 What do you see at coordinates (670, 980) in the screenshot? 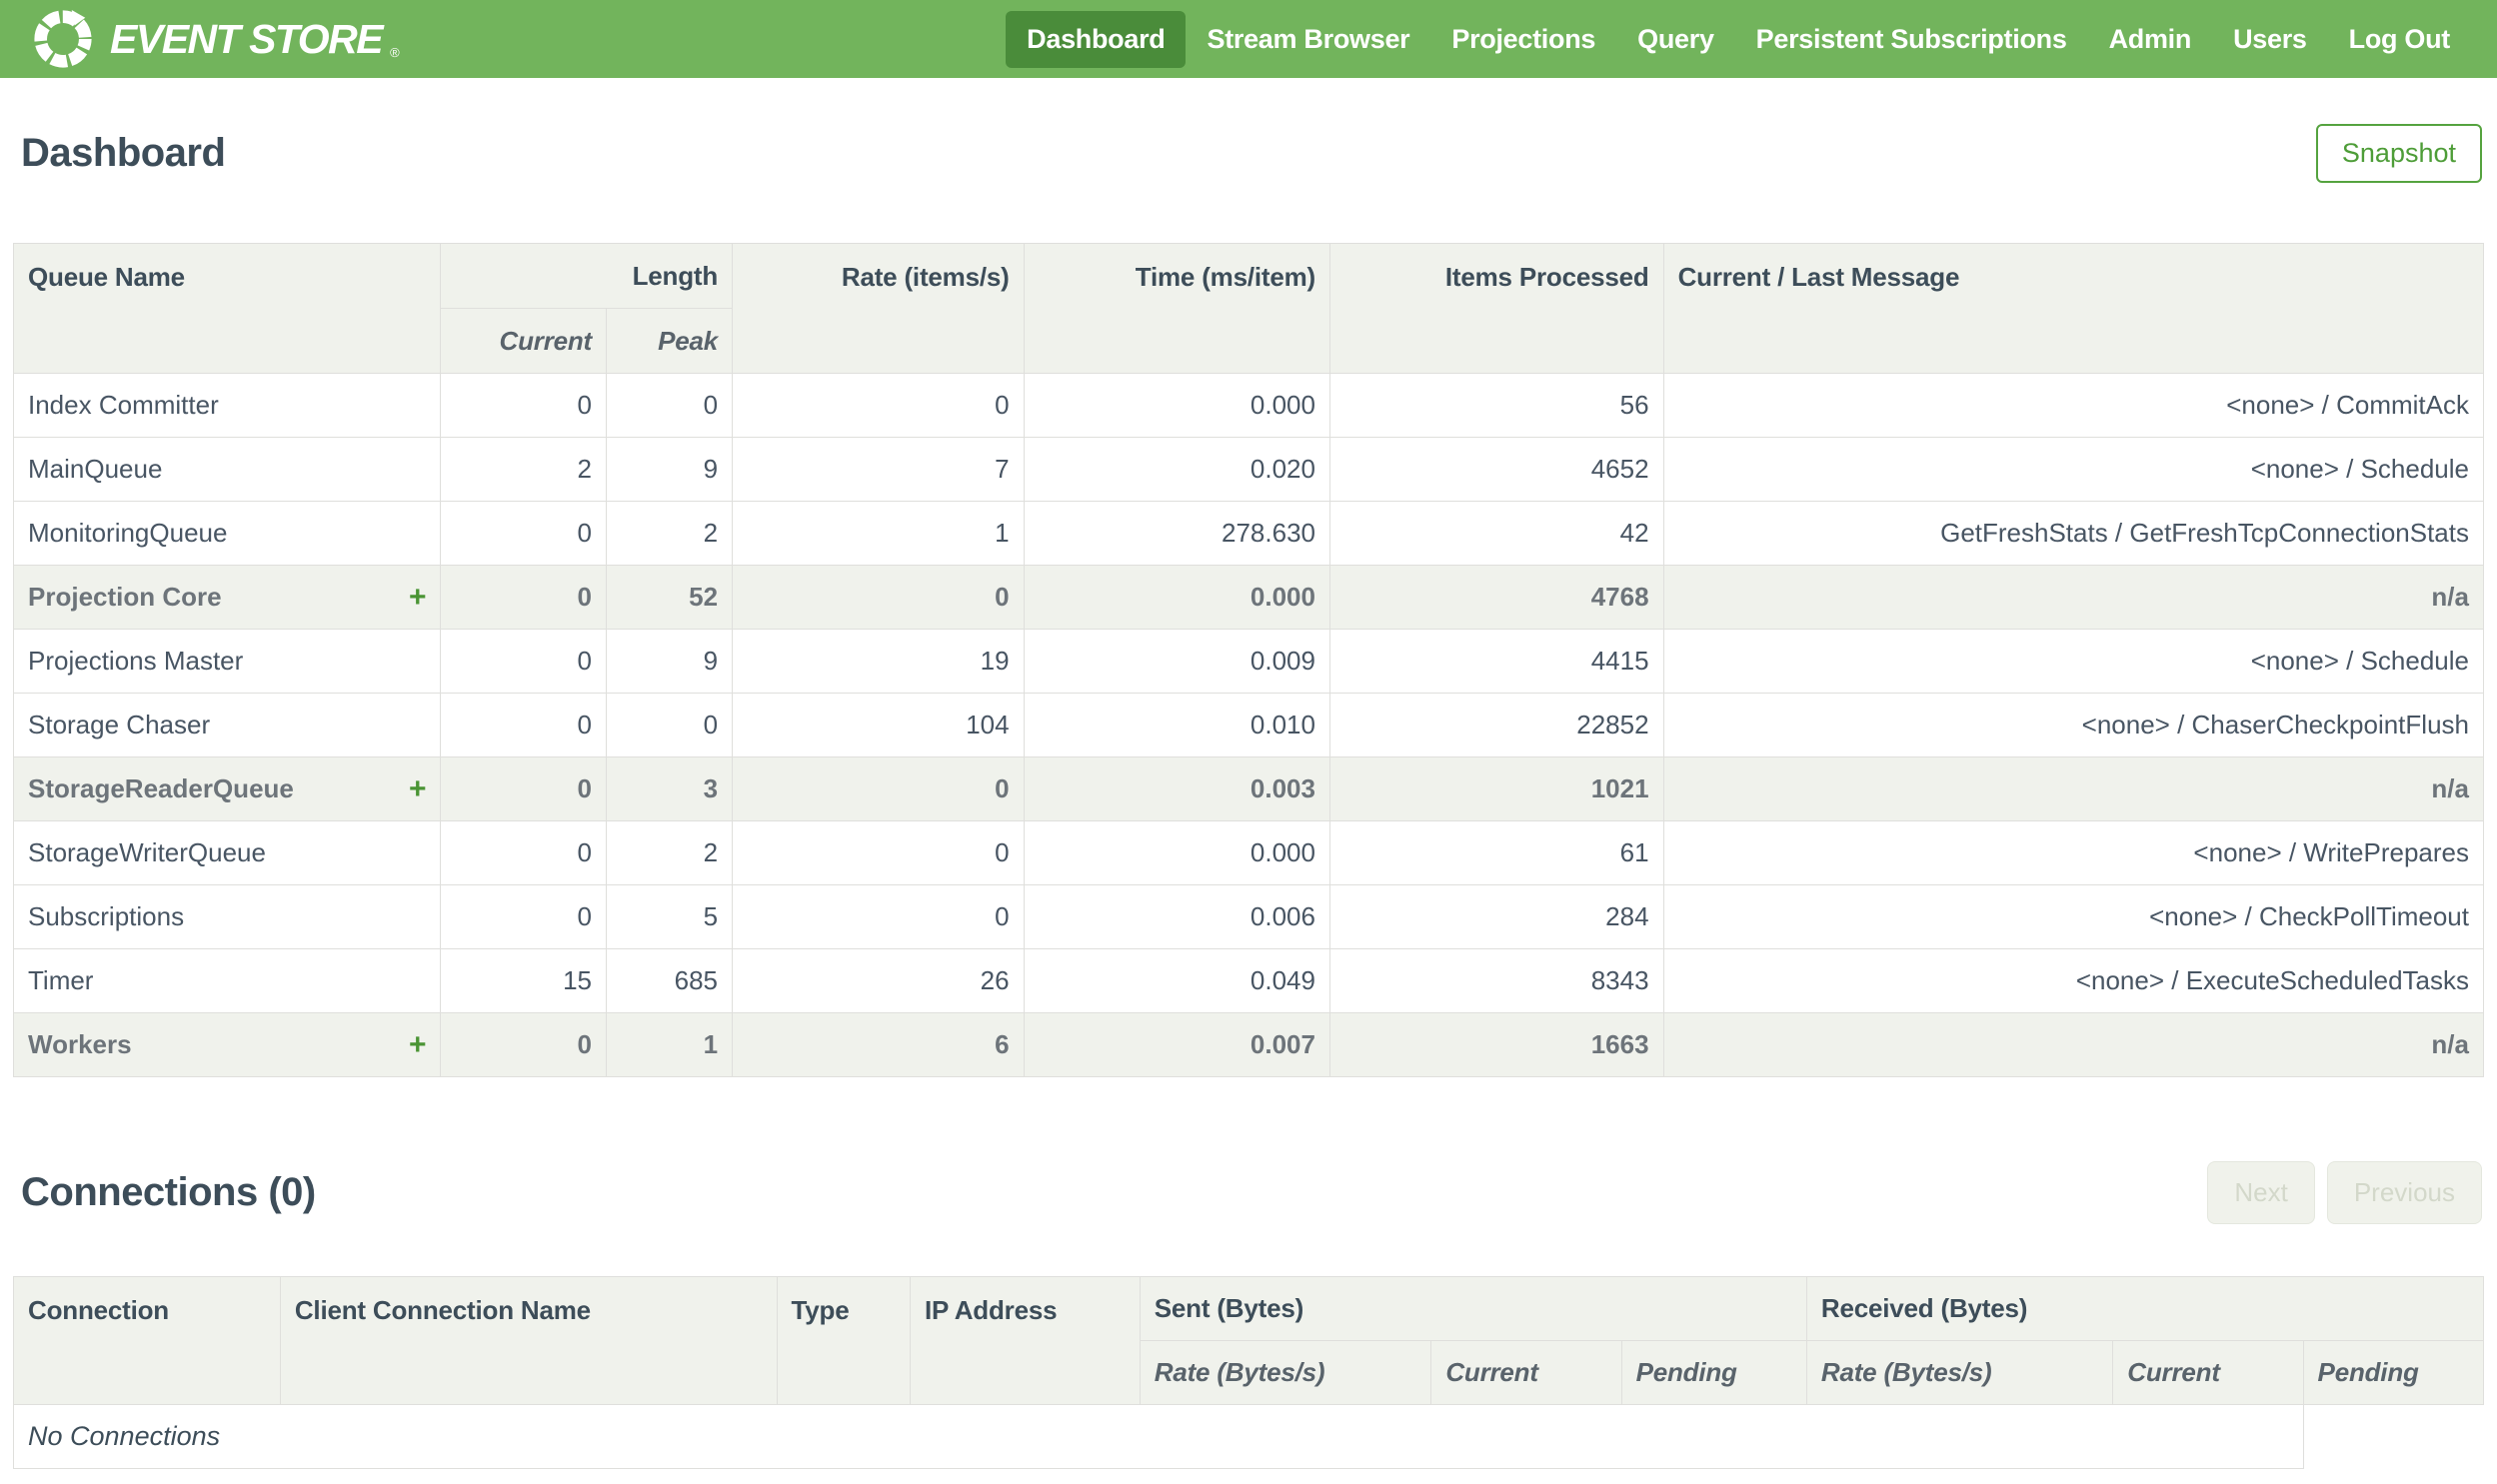
I see `queue-length-peak: 685` at bounding box center [670, 980].